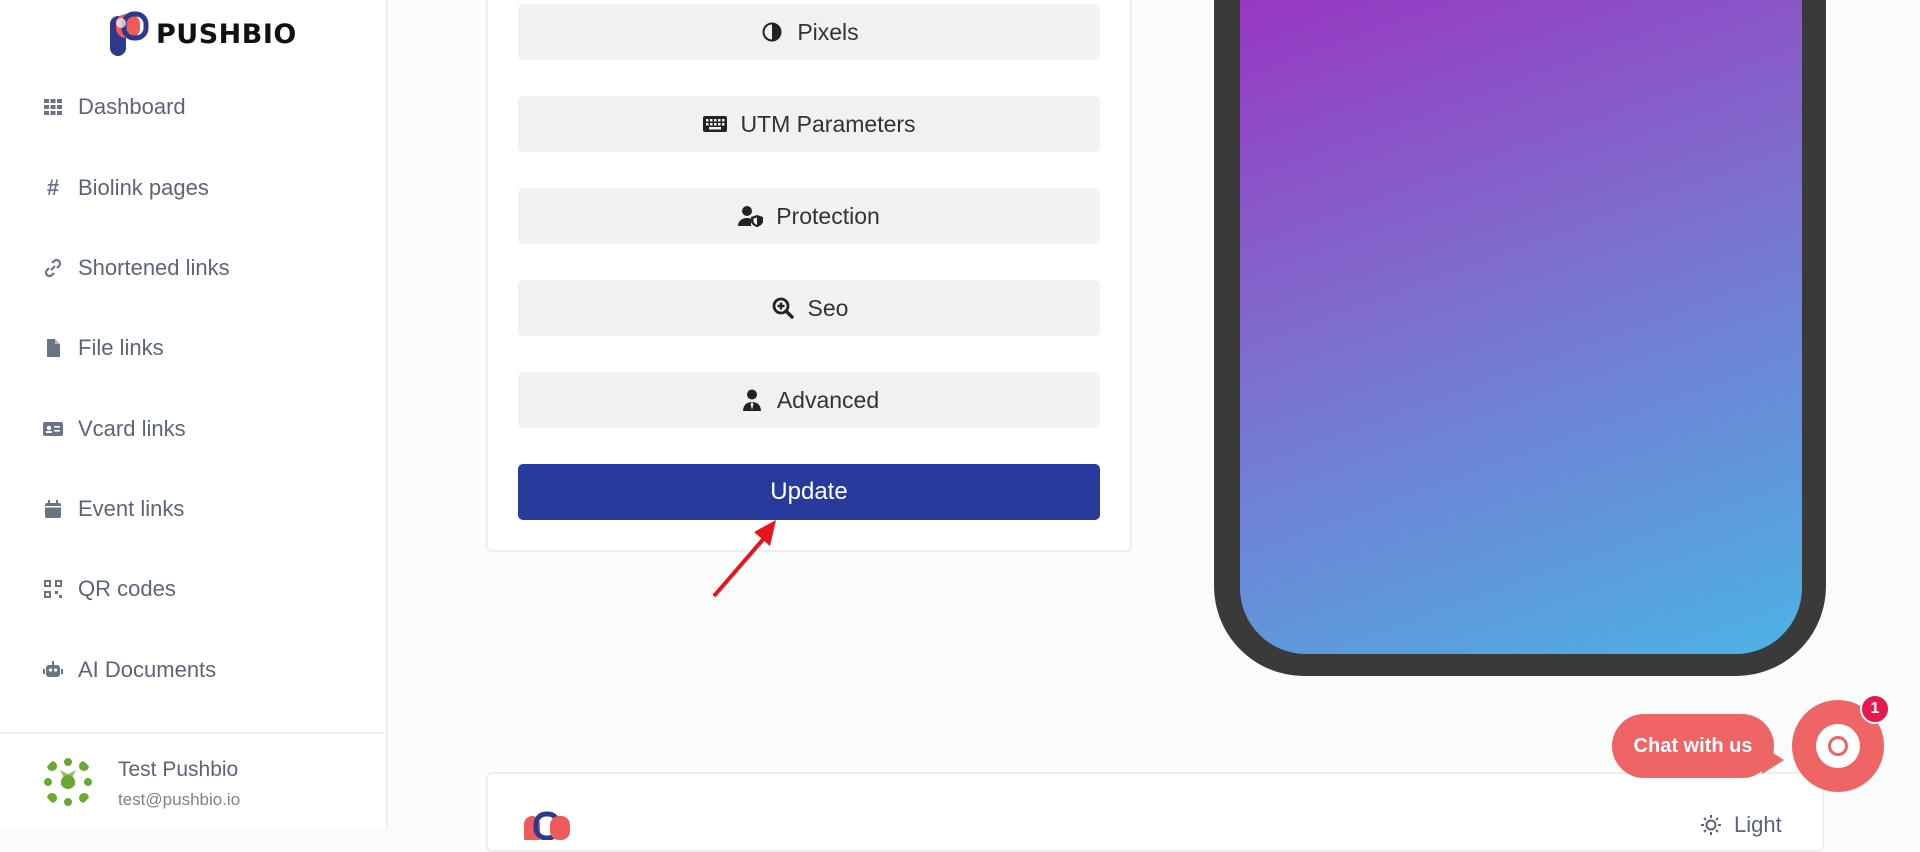 The height and width of the screenshot is (852, 1920). Describe the element at coordinates (828, 307) in the screenshot. I see `seo-label: Seo` at that location.